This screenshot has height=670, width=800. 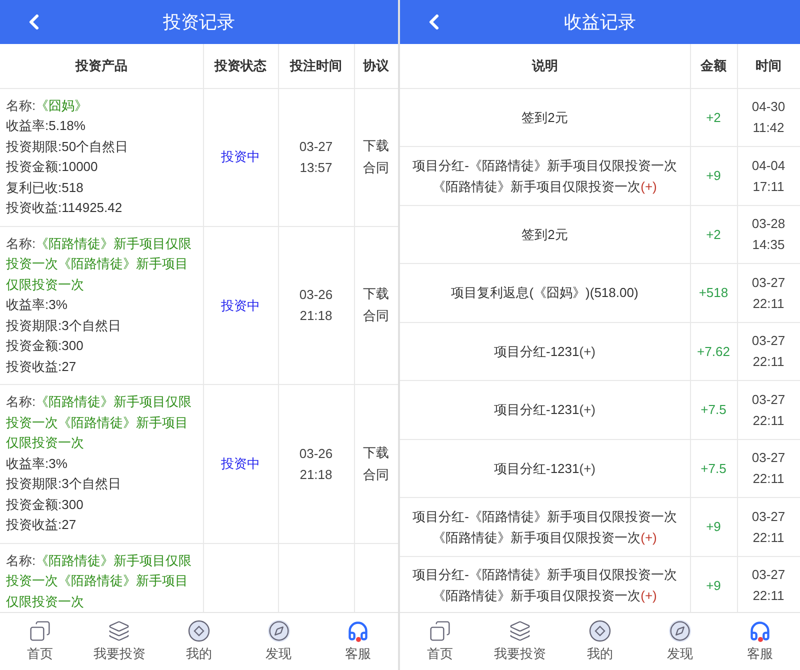 I want to click on column-header: 时间, so click(x=768, y=66).